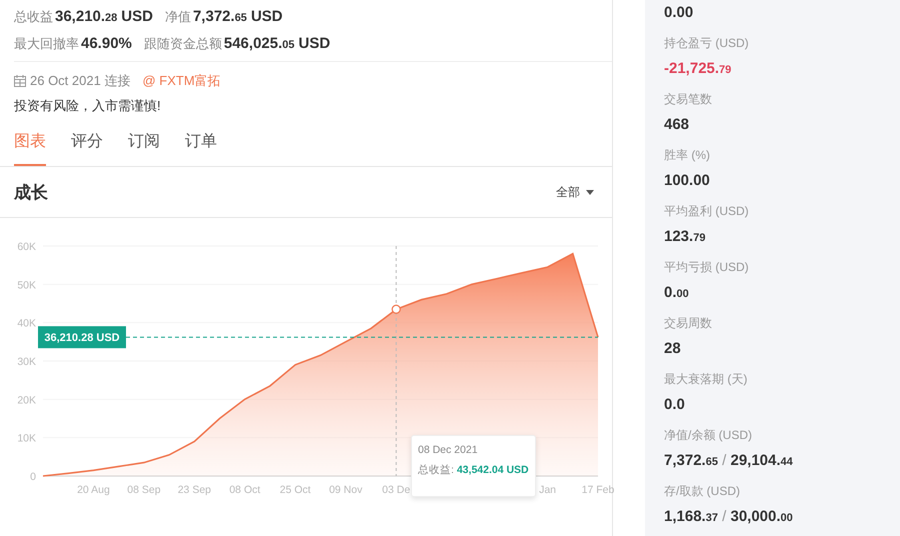 This screenshot has width=900, height=536. What do you see at coordinates (688, 99) in the screenshot?
I see `stat-label: 交易笔数` at bounding box center [688, 99].